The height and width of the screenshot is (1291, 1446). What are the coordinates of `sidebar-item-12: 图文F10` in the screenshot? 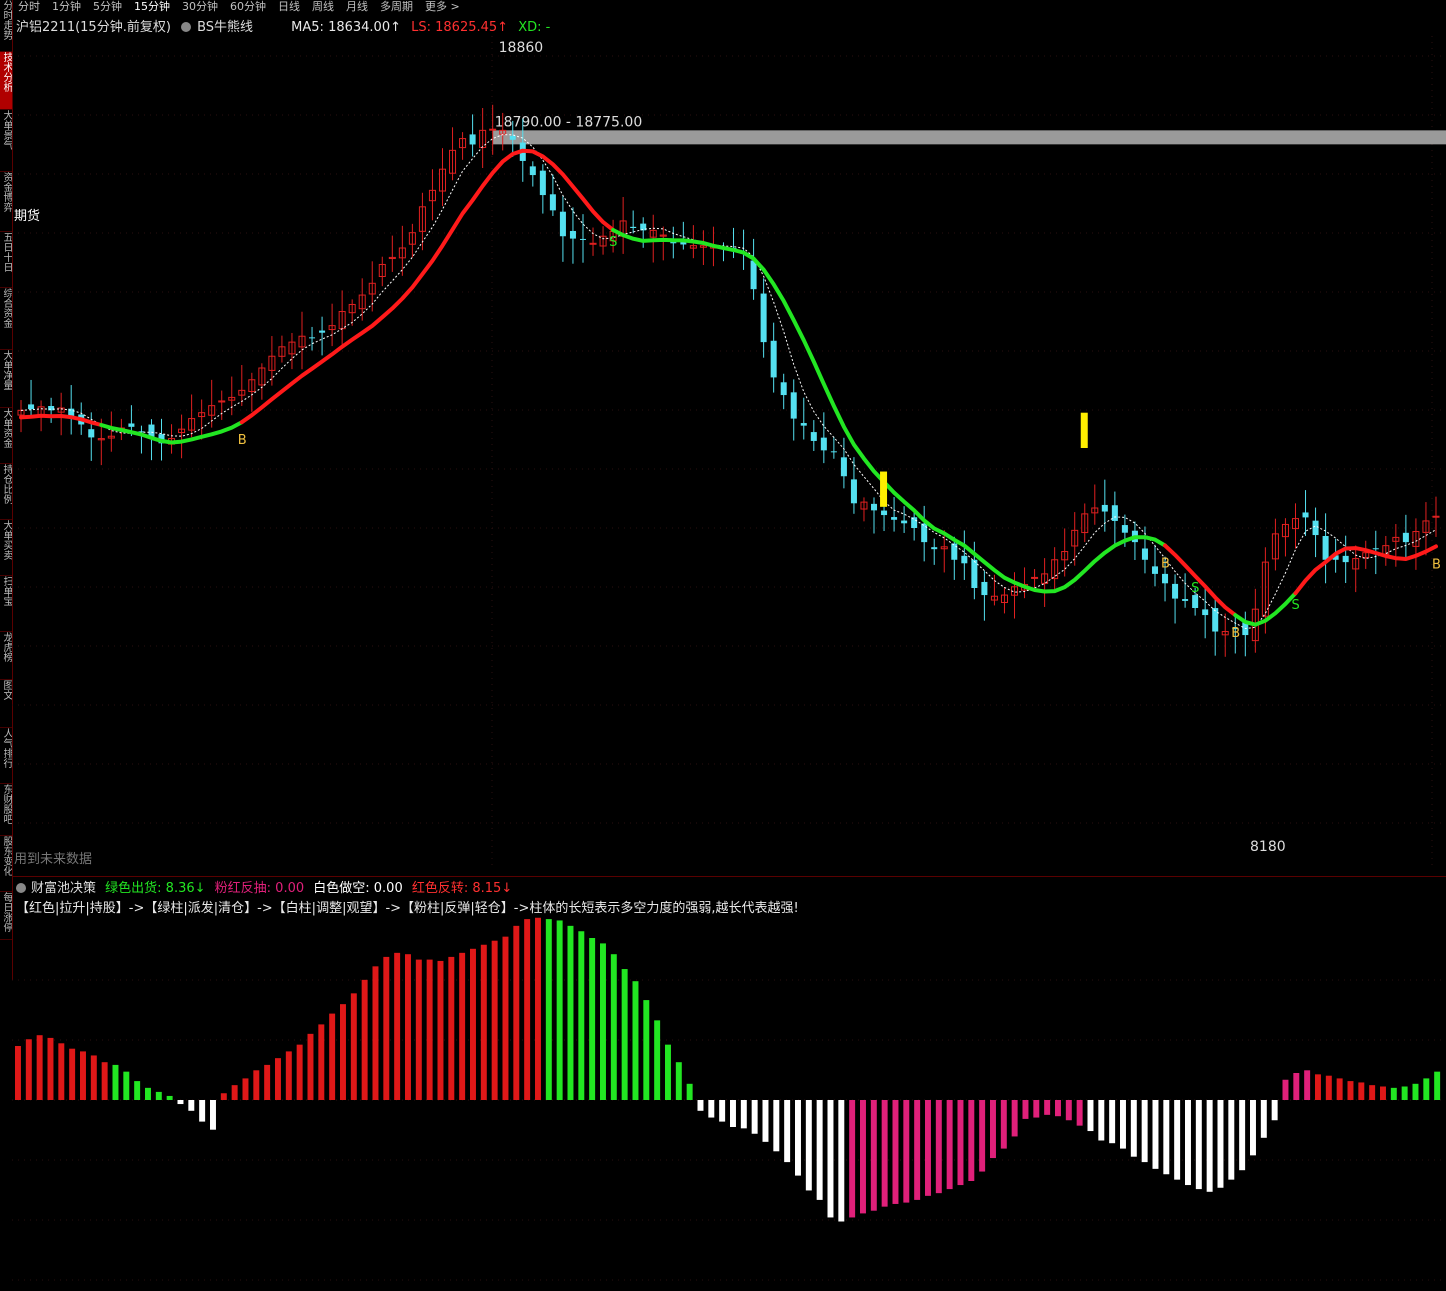 It's located at (6, 704).